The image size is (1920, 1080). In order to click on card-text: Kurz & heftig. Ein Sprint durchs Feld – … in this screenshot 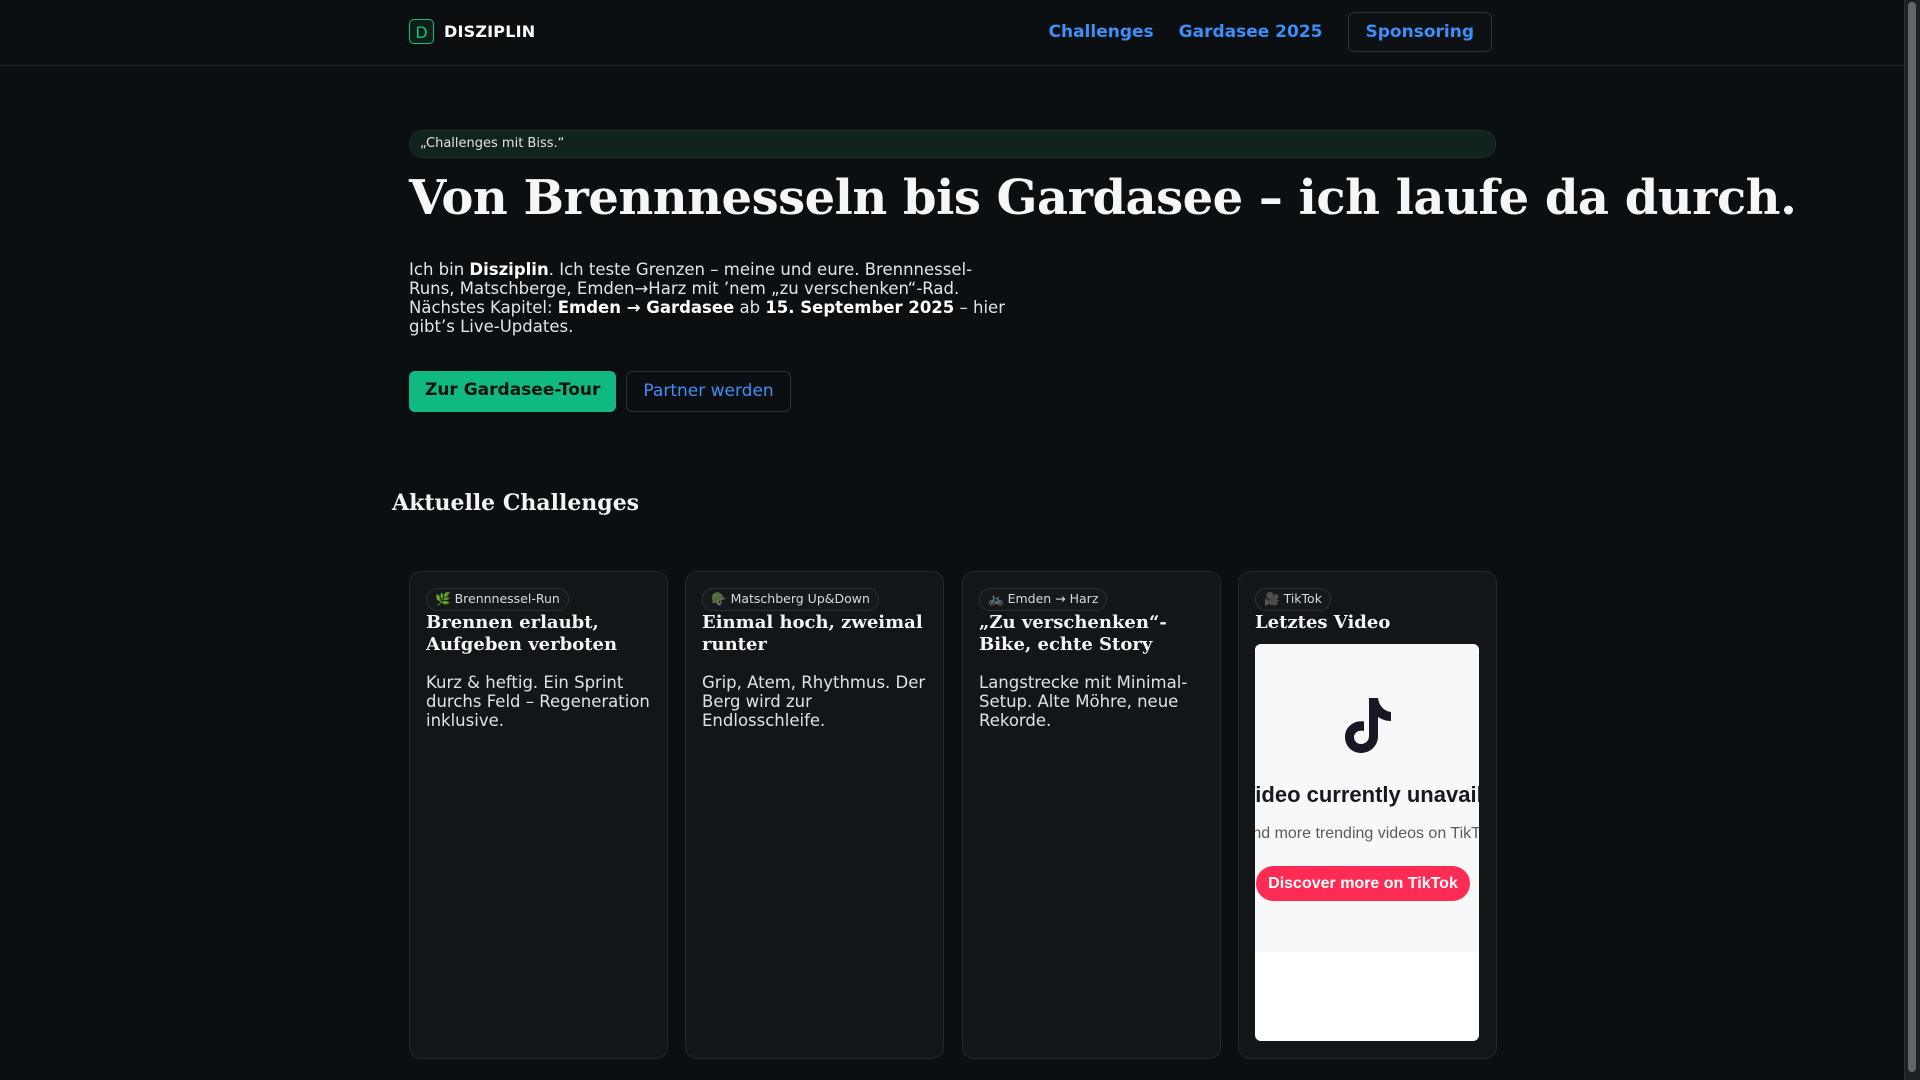, I will do `click(538, 701)`.